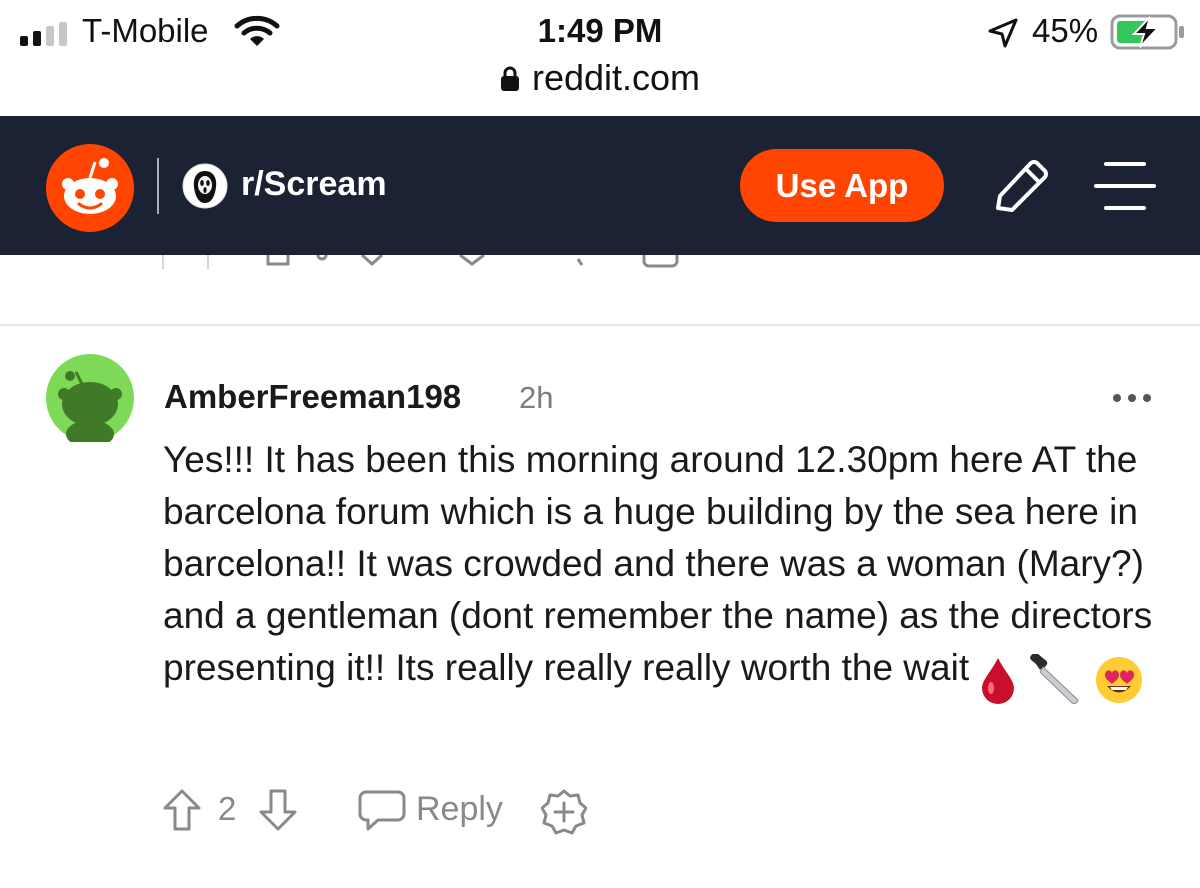 This screenshot has height=888, width=1200. I want to click on status-bar: T-Mobile 1:49 PM reddit.com 45%, so click(600, 58).